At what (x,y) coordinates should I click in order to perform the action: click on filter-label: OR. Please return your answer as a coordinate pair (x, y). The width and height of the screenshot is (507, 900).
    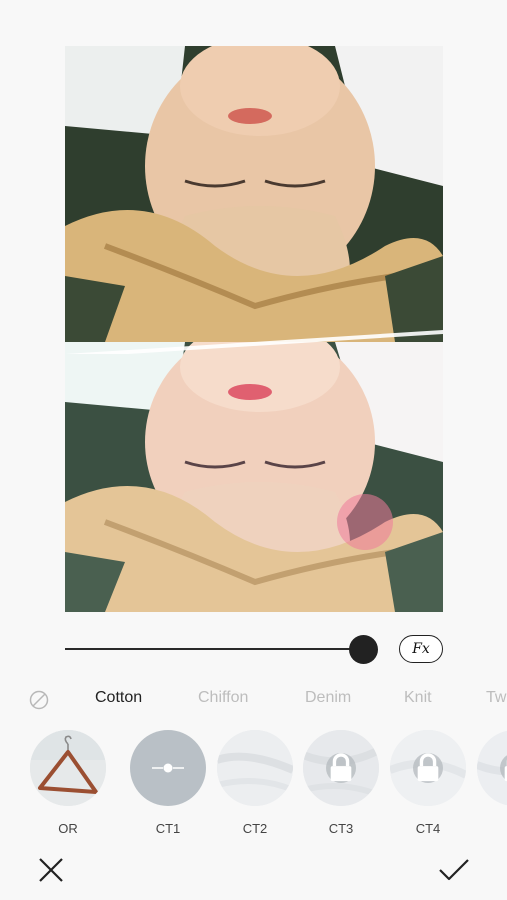
    Looking at the image, I should click on (68, 828).